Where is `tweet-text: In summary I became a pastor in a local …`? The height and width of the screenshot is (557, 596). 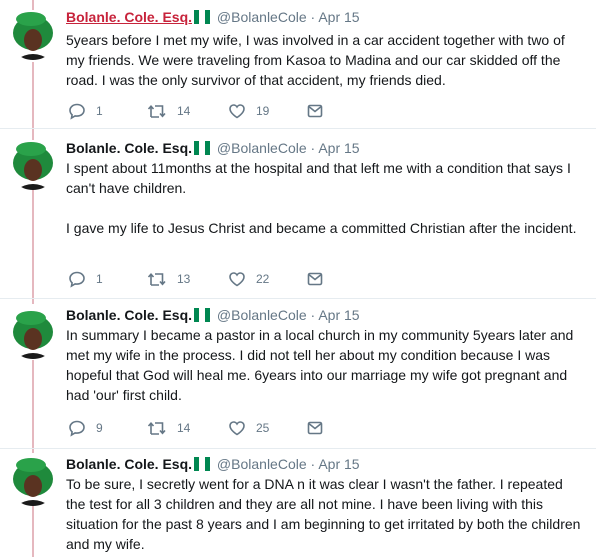
tweet-text: In summary I became a pastor in a local … is located at coordinates (326, 365).